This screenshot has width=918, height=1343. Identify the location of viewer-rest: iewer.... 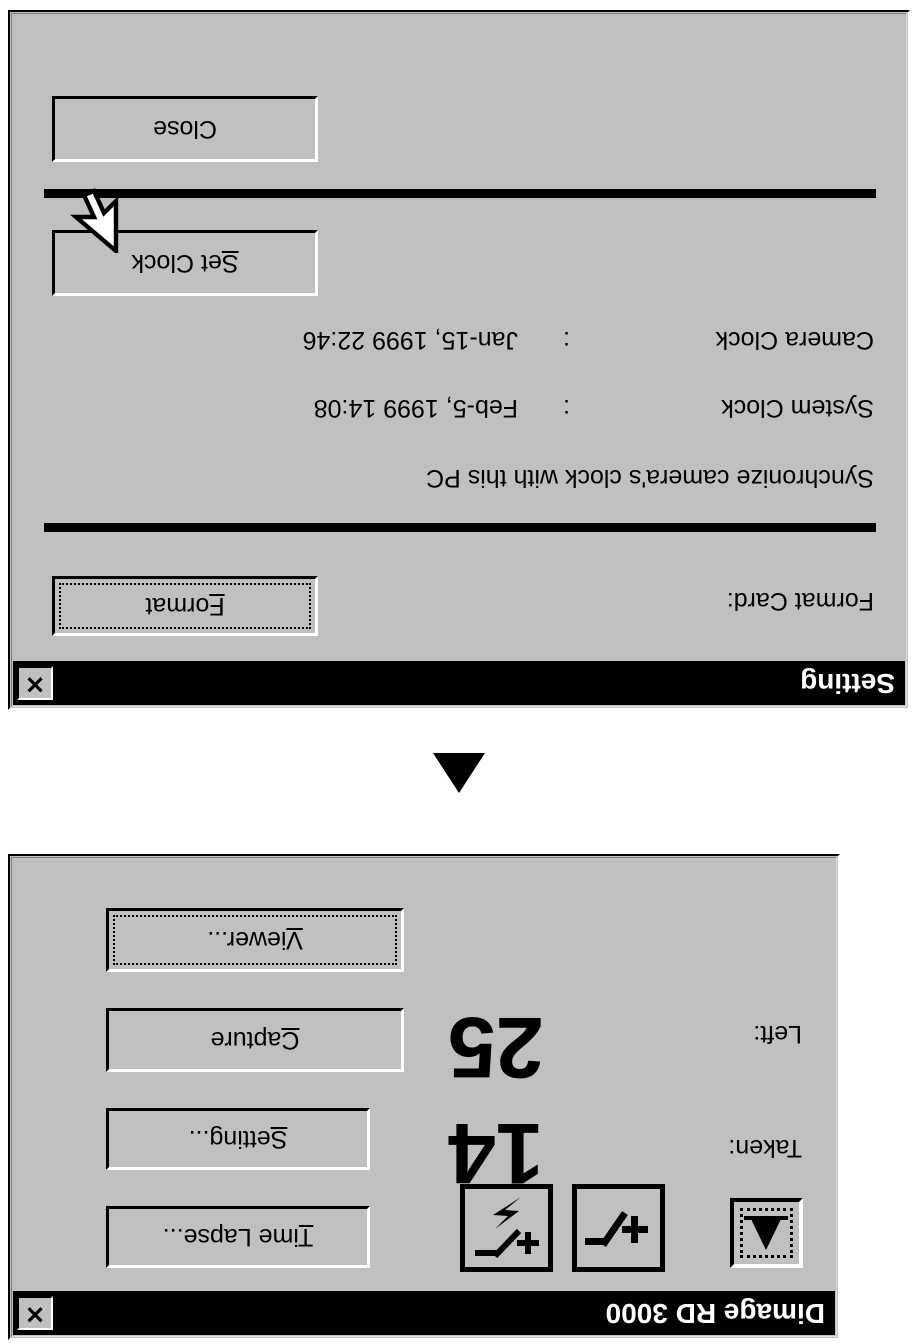
(247, 940).